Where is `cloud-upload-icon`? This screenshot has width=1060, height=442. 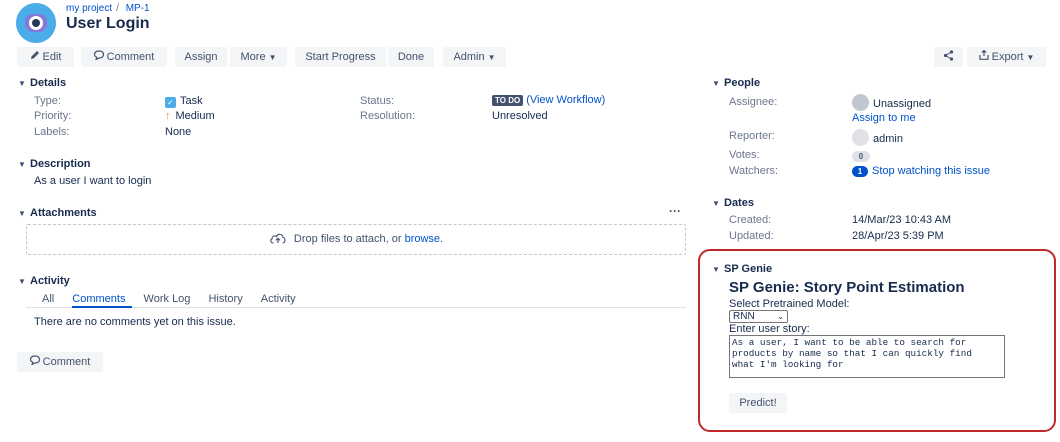 cloud-upload-icon is located at coordinates (281, 239).